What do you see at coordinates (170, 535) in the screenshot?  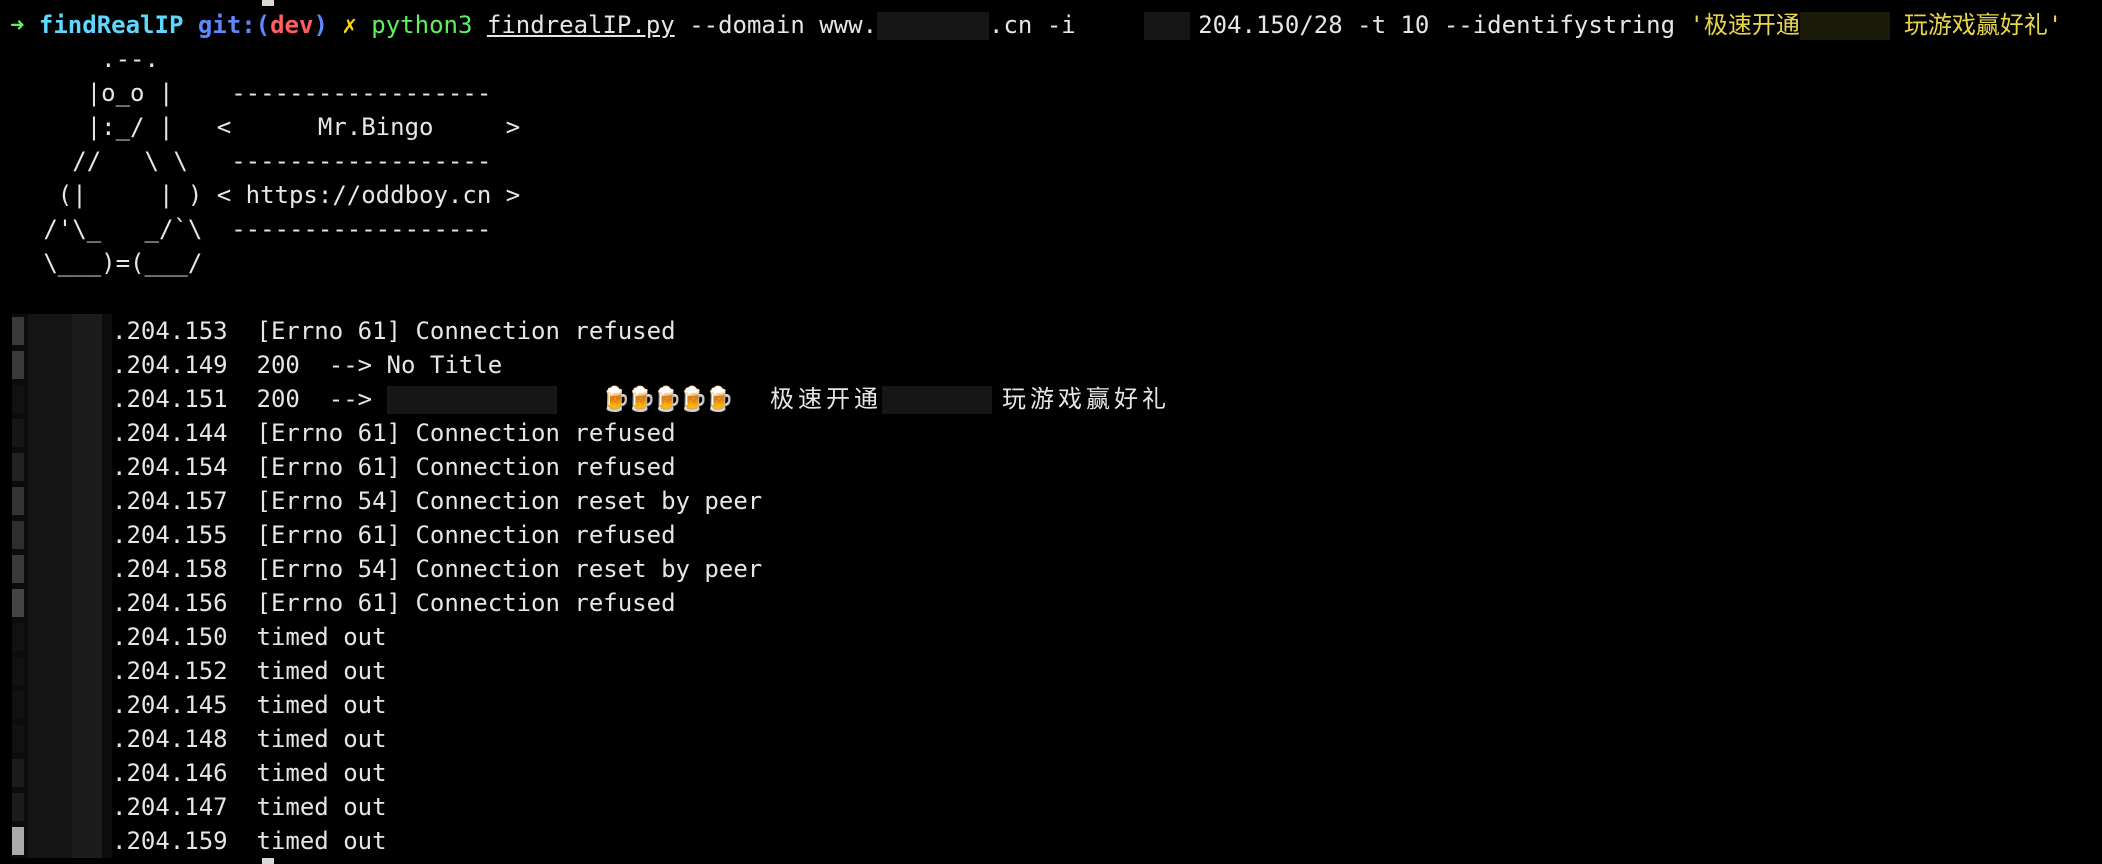 I see `result-ip: .204.155` at bounding box center [170, 535].